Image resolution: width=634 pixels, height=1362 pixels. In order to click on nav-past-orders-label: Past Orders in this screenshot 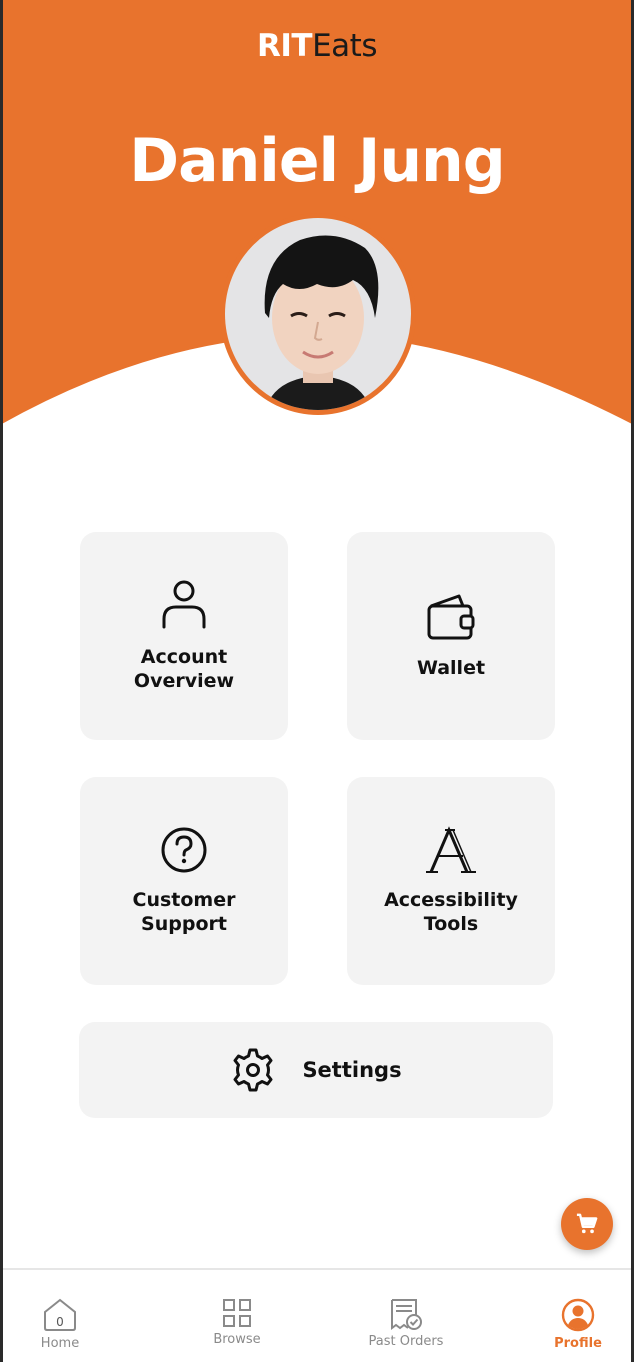, I will do `click(406, 1341)`.